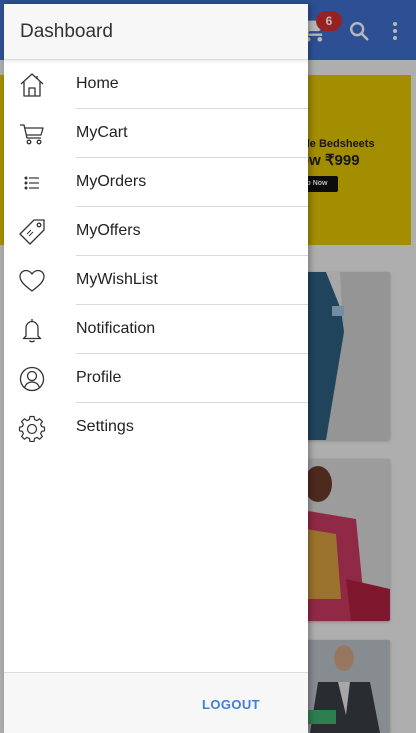 The height and width of the screenshot is (733, 416). What do you see at coordinates (99, 377) in the screenshot?
I see `menu-item-label: Profile` at bounding box center [99, 377].